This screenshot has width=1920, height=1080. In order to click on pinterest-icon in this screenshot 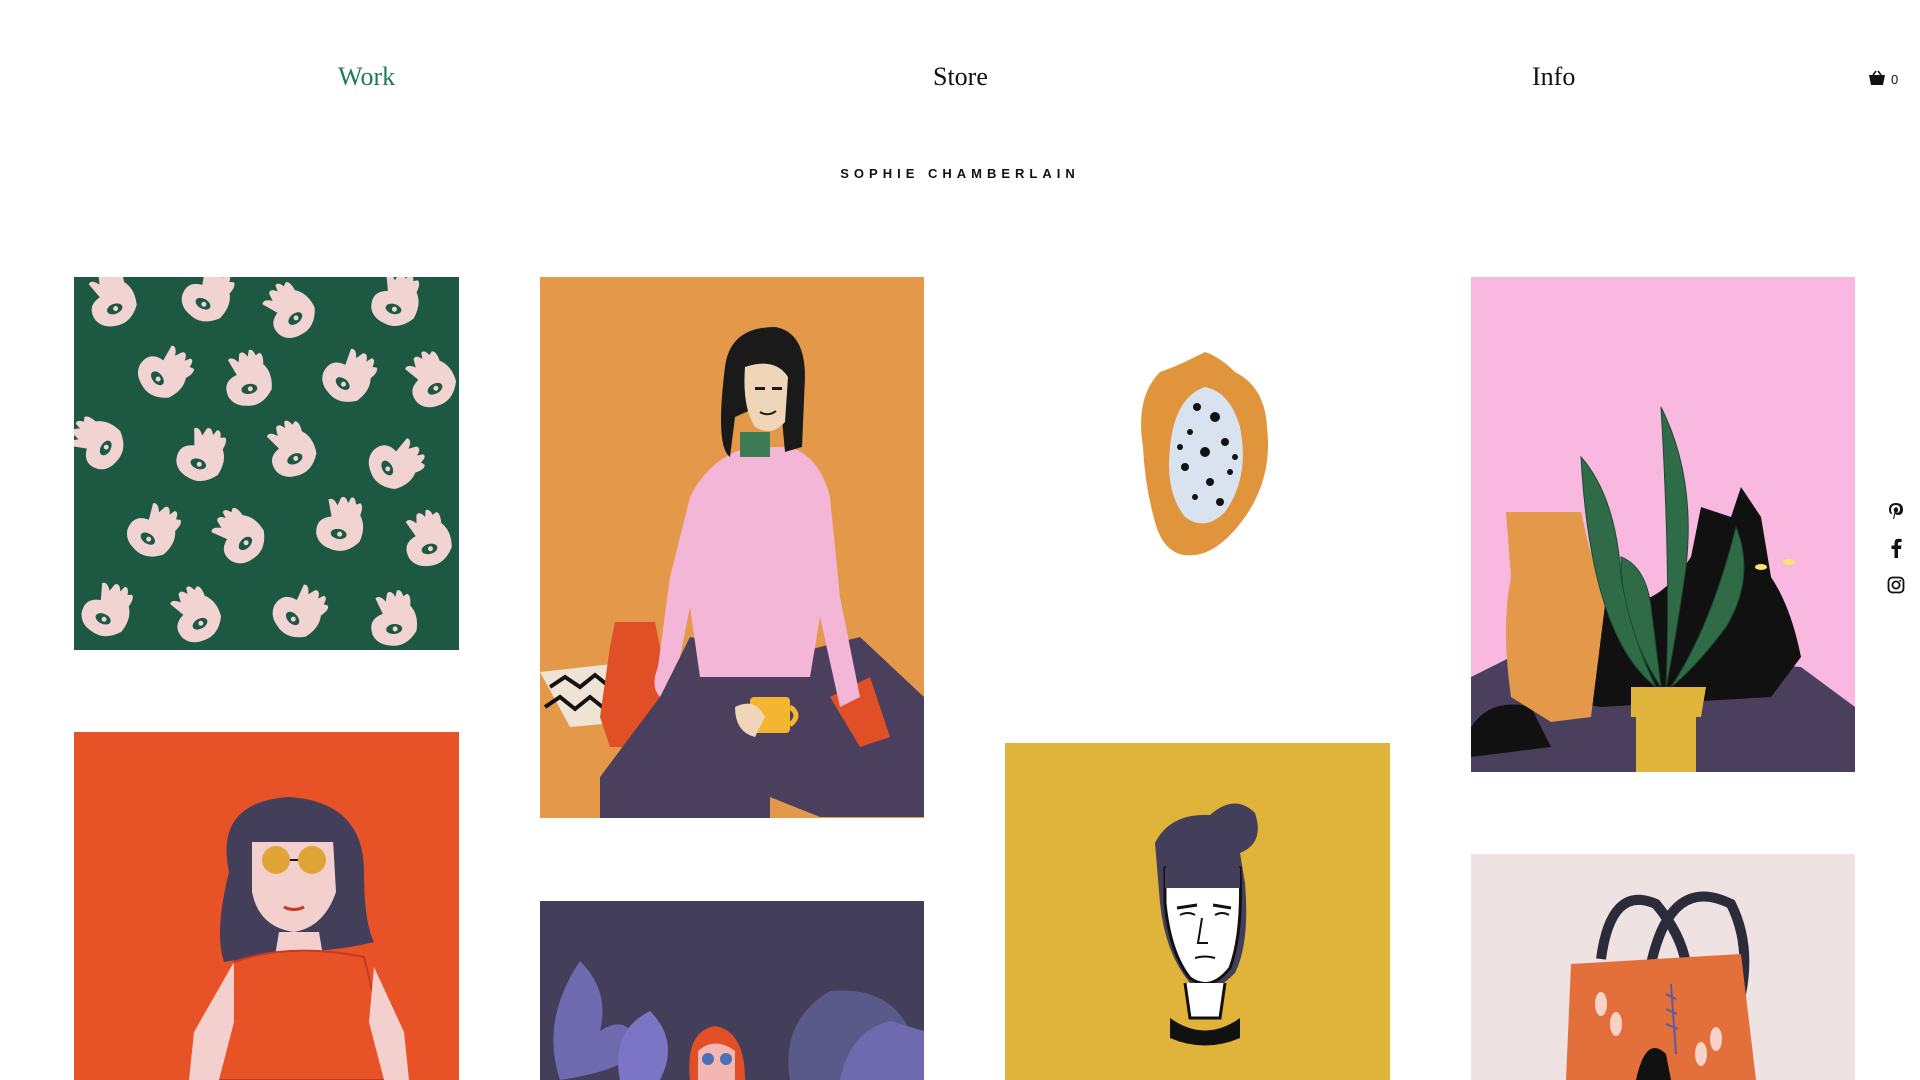, I will do `click(1896, 513)`.